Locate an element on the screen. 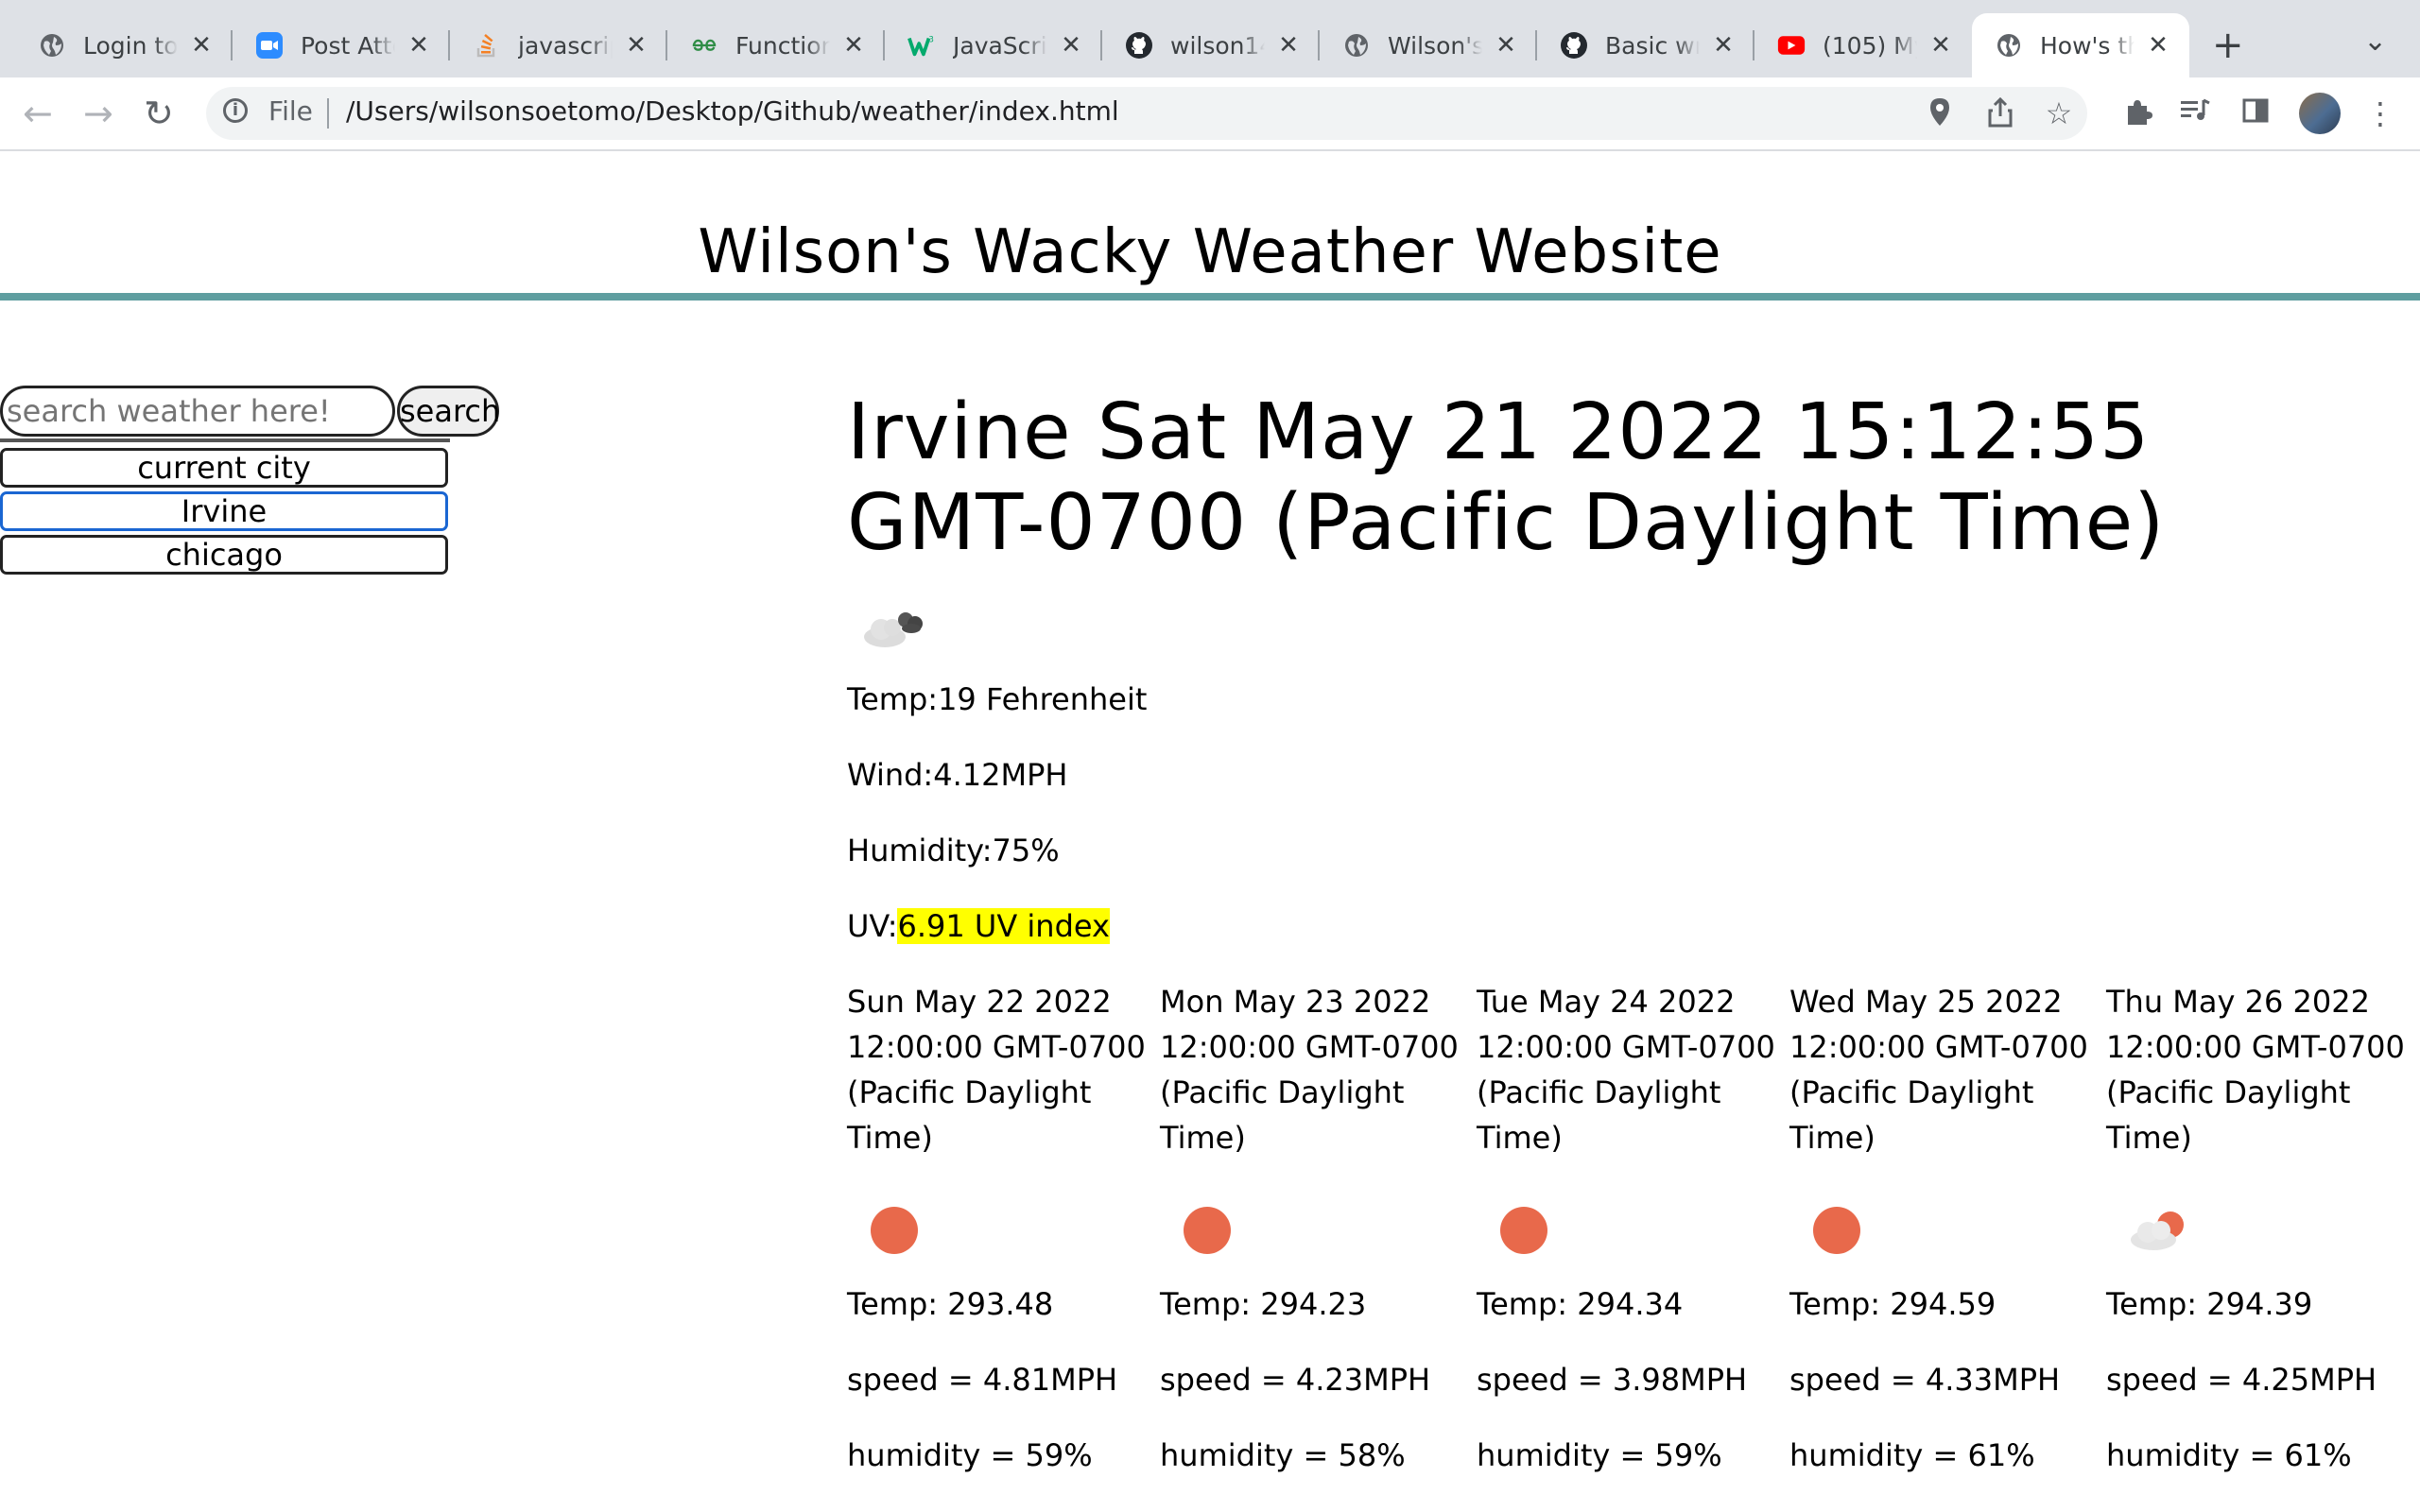 The width and height of the screenshot is (2420, 1512). tab-2: Post Attendee ✕ is located at coordinates (341, 45).